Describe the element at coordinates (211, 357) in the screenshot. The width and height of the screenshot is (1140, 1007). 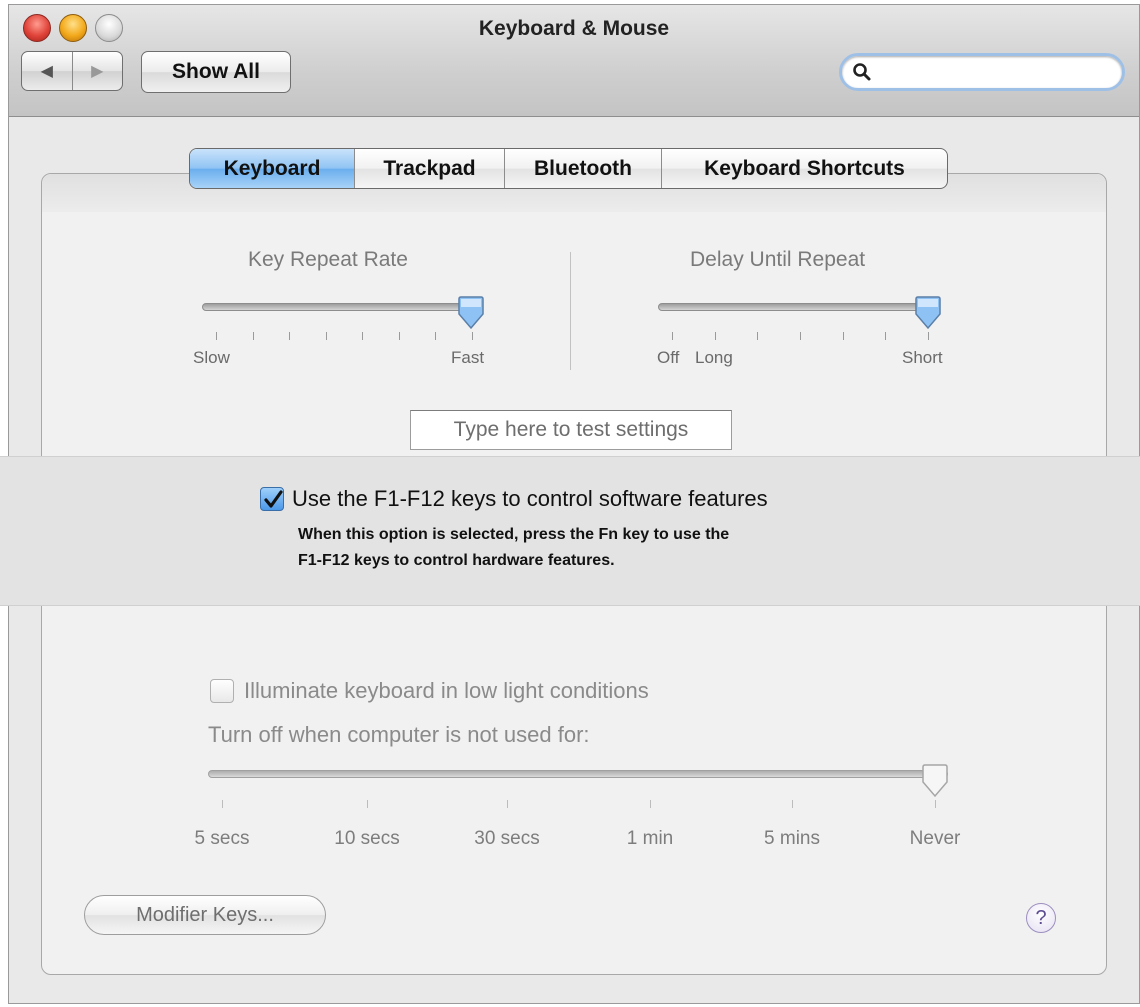
I see `key-repeat-slow-label: Slow` at that location.